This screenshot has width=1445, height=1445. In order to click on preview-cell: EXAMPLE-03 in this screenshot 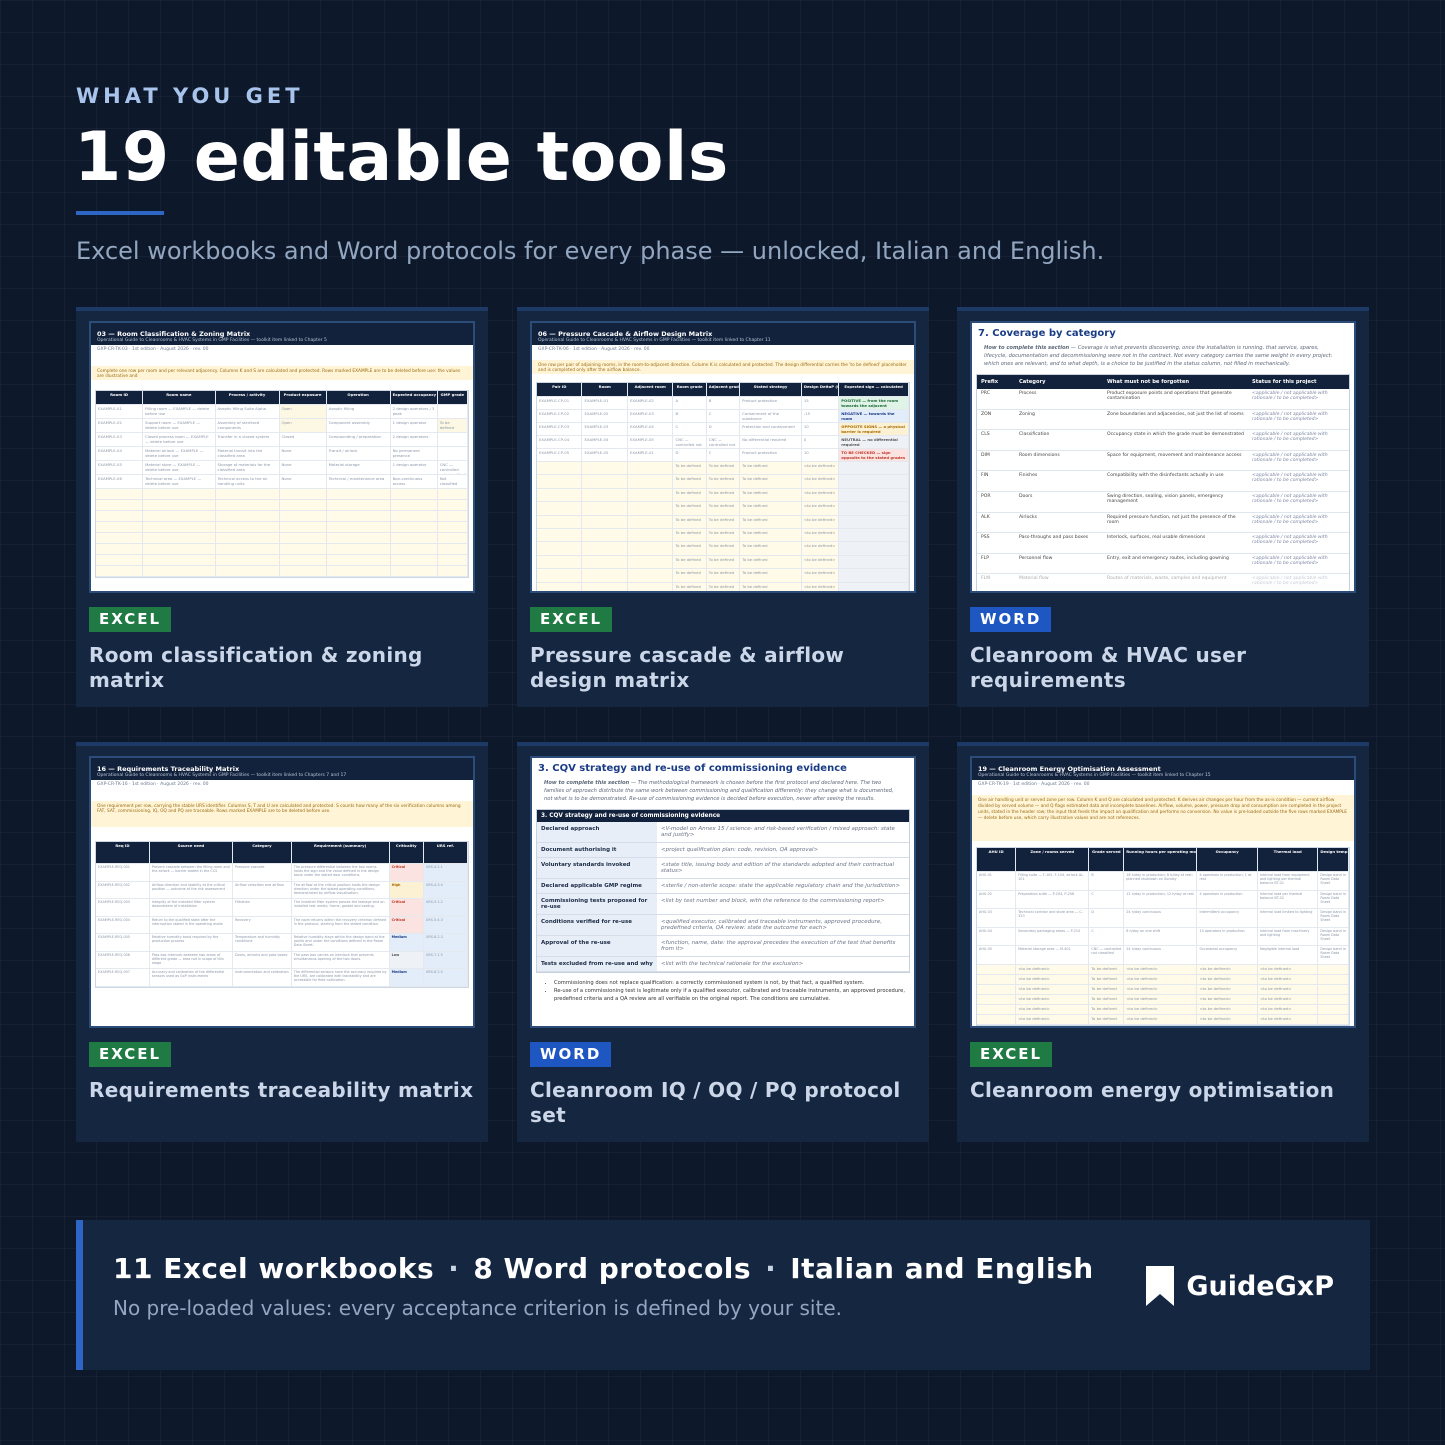, I will do `click(605, 429)`.